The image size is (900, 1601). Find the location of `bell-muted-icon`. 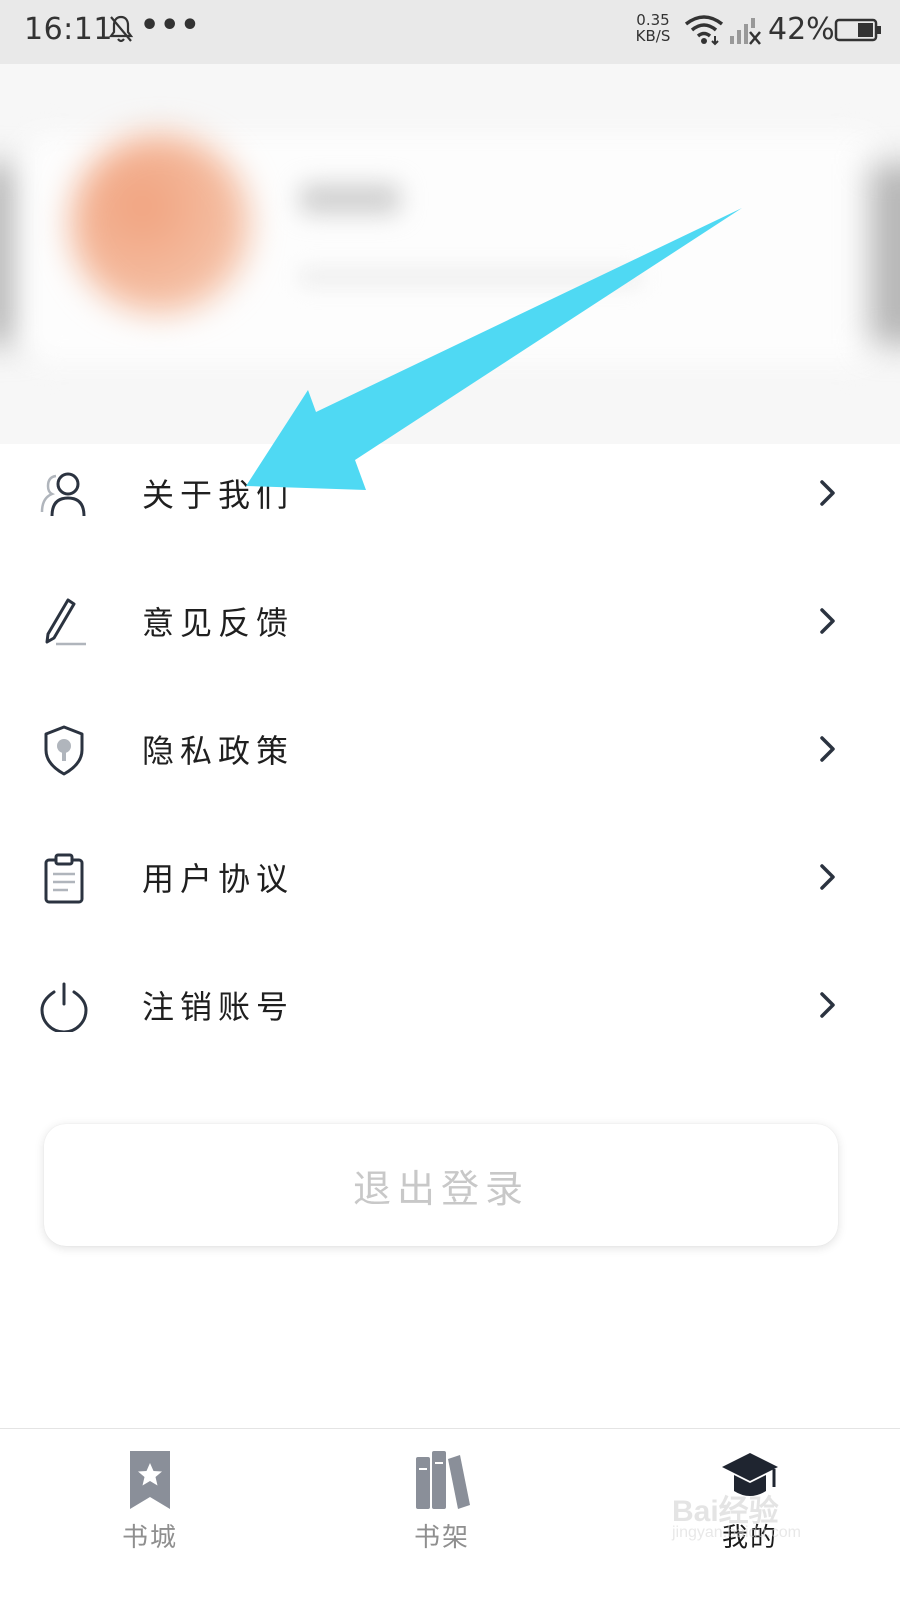

bell-muted-icon is located at coordinates (121, 29).